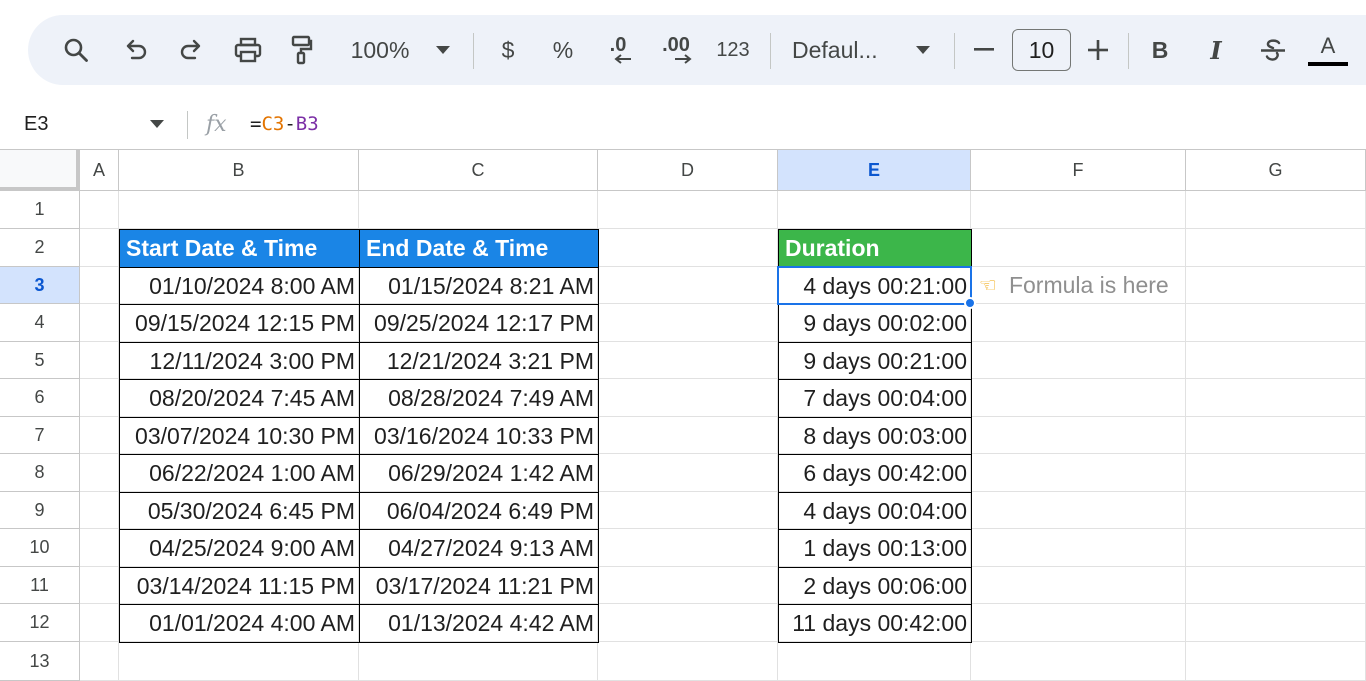  I want to click on start-datetime-cell: 06/22/2024 1:00 AM, so click(239, 473).